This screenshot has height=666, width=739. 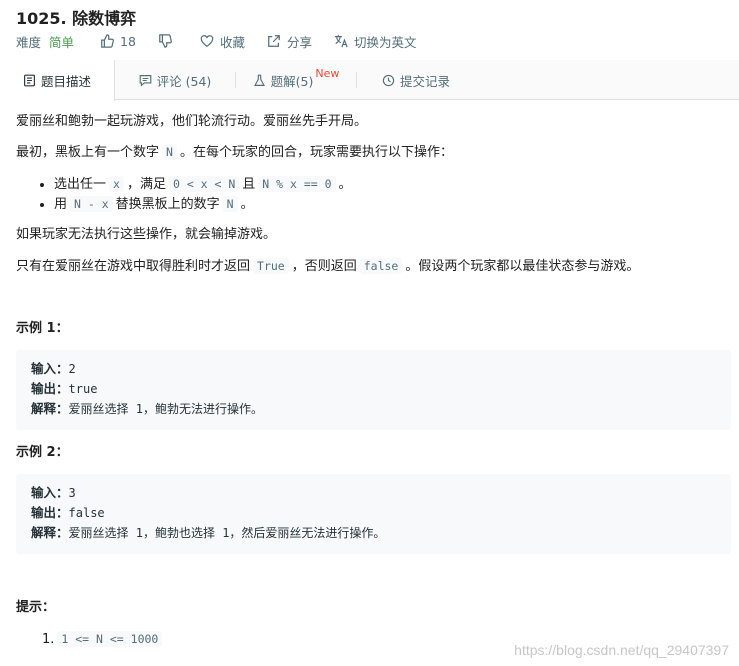 I want to click on inline-code: false, so click(x=381, y=266).